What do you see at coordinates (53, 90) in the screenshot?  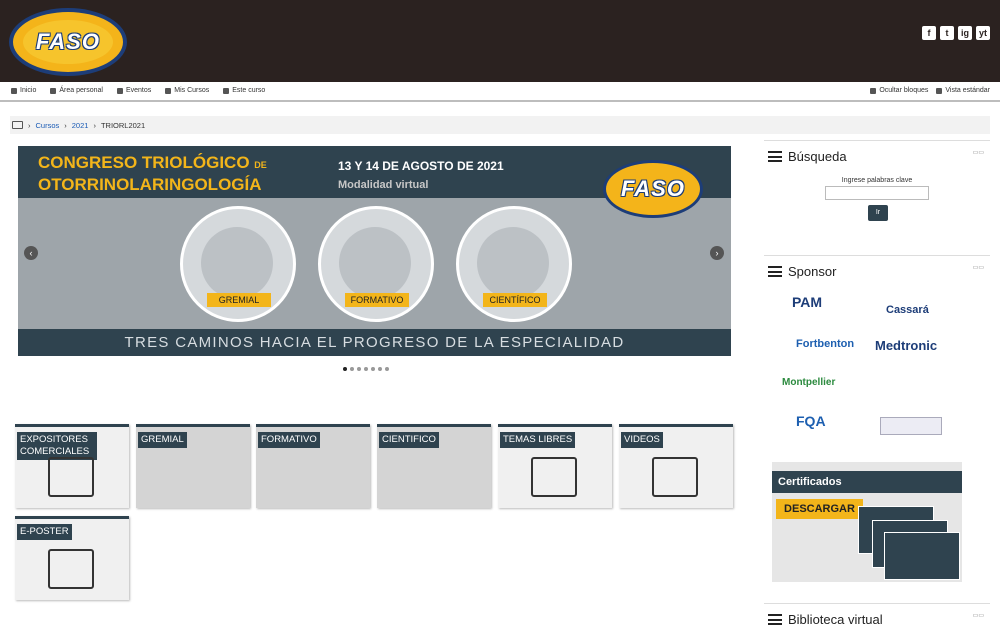 I see `dashboard-icon` at bounding box center [53, 90].